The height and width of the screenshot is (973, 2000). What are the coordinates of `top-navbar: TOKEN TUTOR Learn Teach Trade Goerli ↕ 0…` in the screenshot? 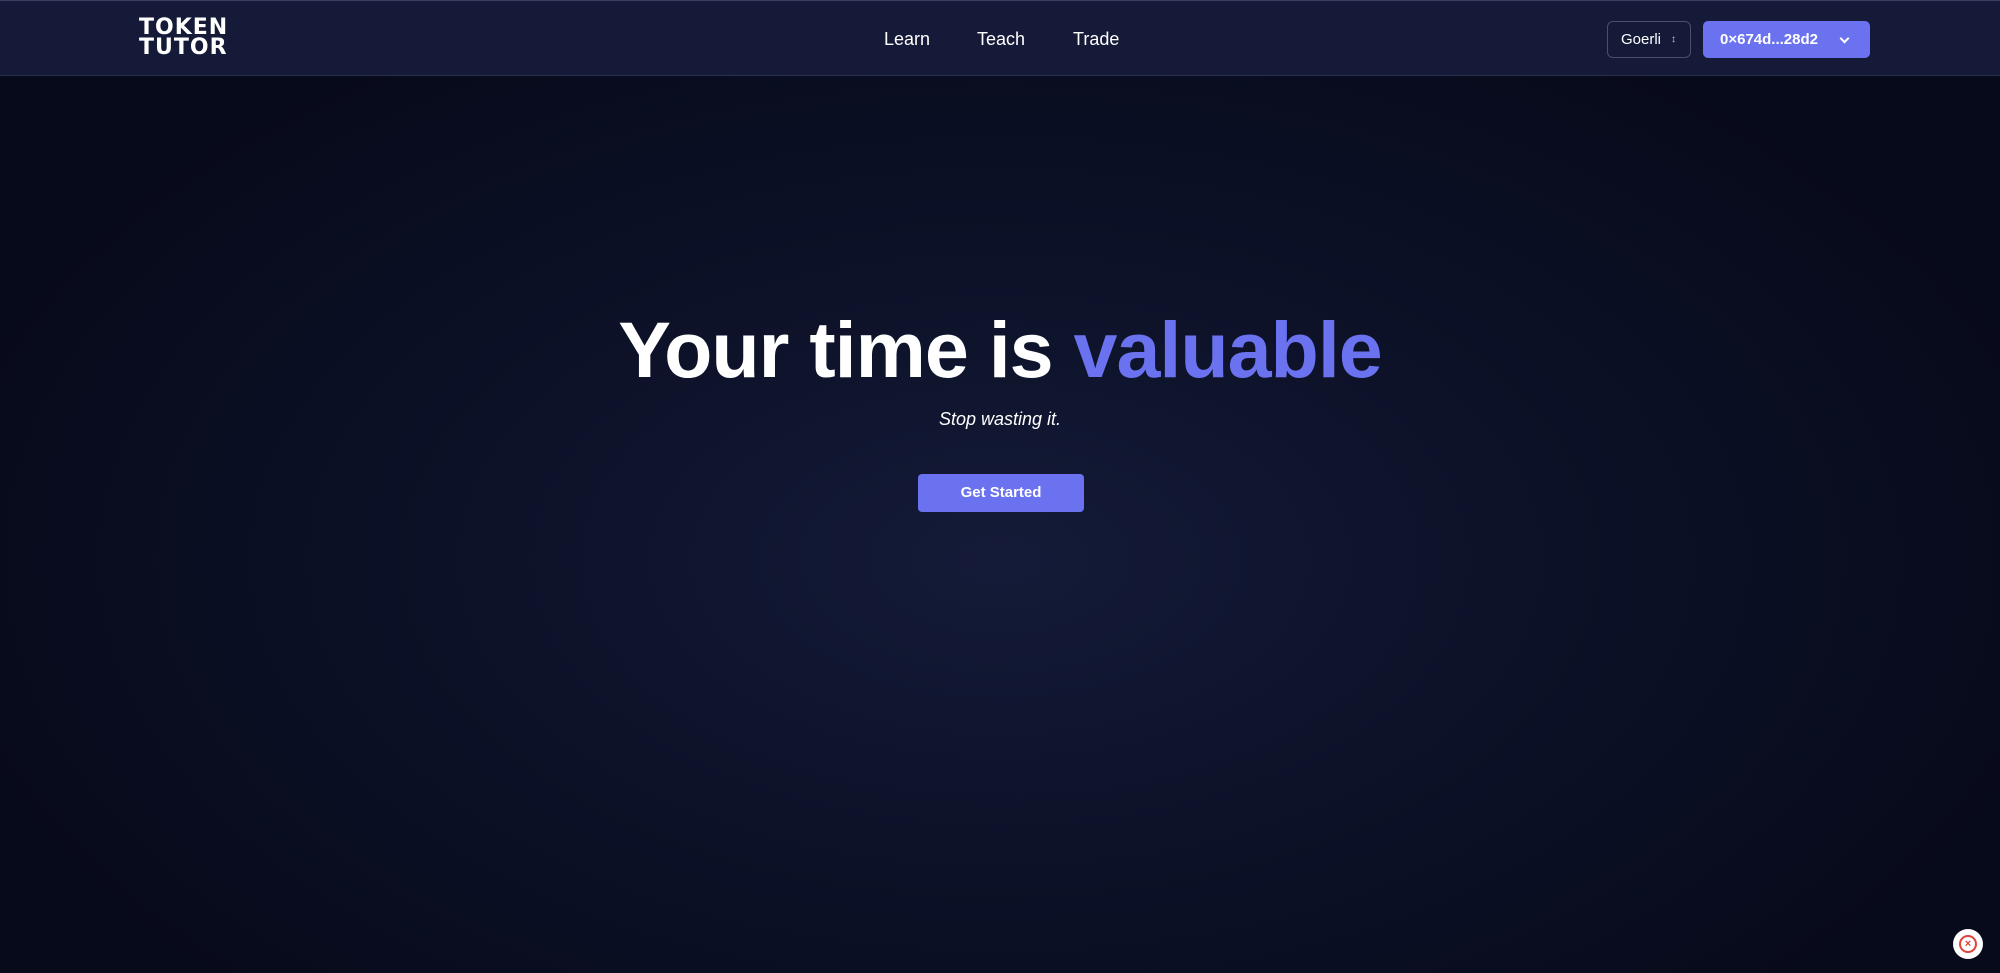 It's located at (1000, 38).